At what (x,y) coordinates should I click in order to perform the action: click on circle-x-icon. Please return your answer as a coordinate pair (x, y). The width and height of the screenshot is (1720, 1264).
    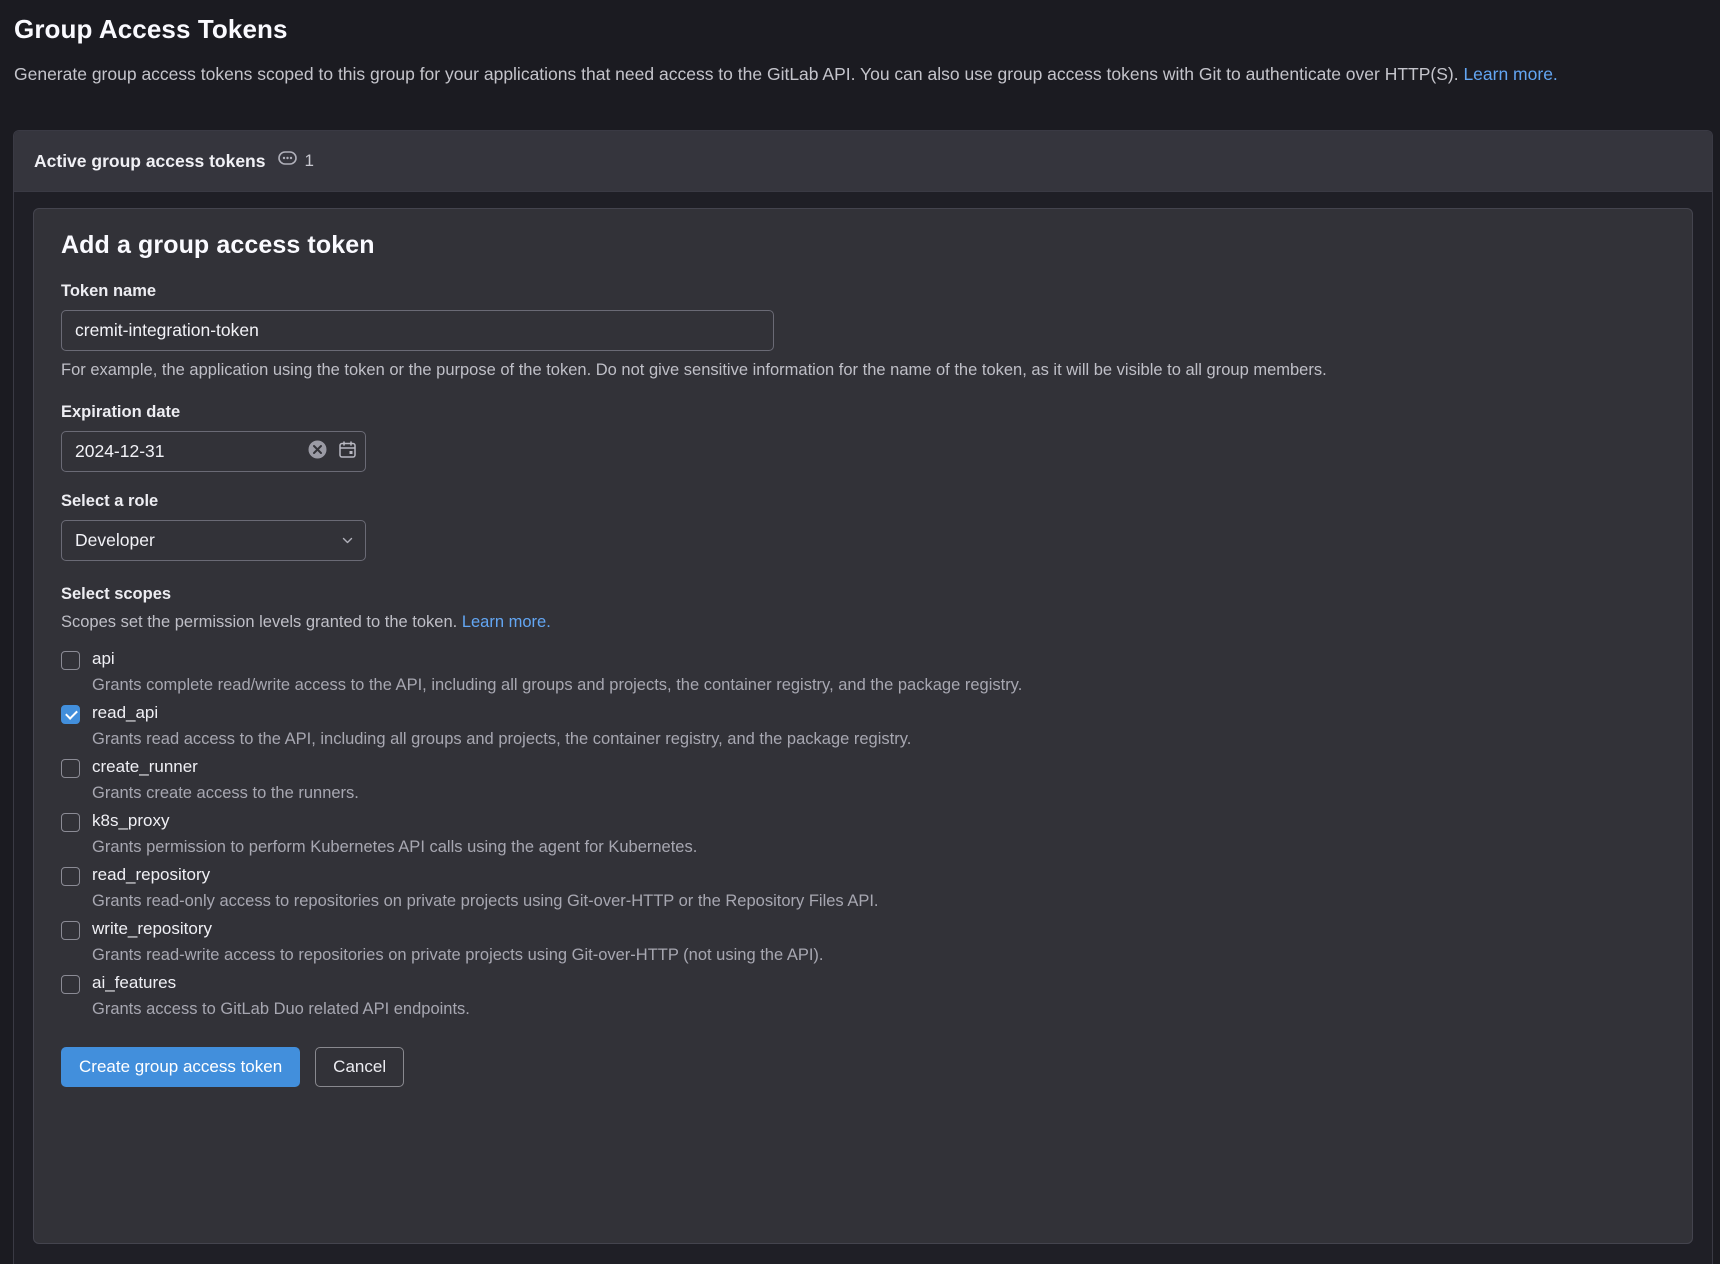
    Looking at the image, I should click on (317, 451).